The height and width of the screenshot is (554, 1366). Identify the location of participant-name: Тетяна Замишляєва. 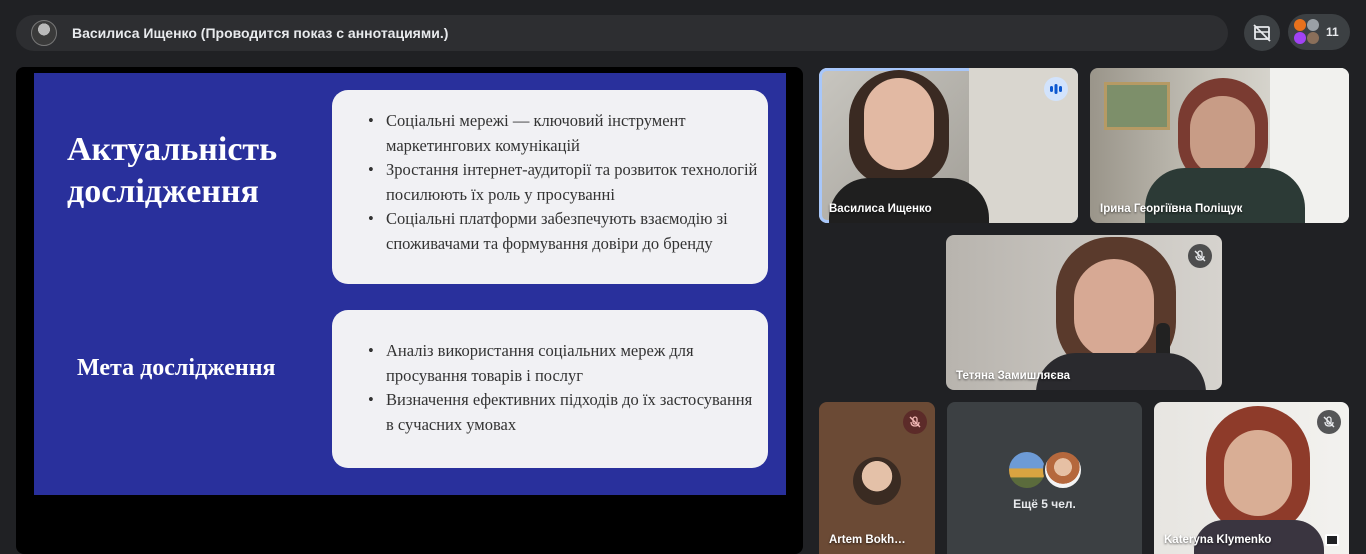
(1013, 376).